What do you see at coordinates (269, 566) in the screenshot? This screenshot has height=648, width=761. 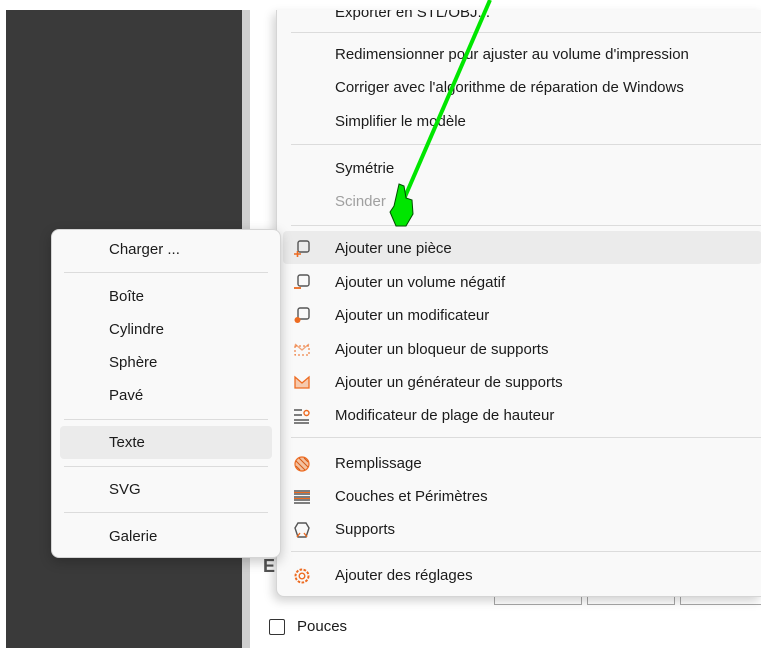 I see `partial-label: E` at bounding box center [269, 566].